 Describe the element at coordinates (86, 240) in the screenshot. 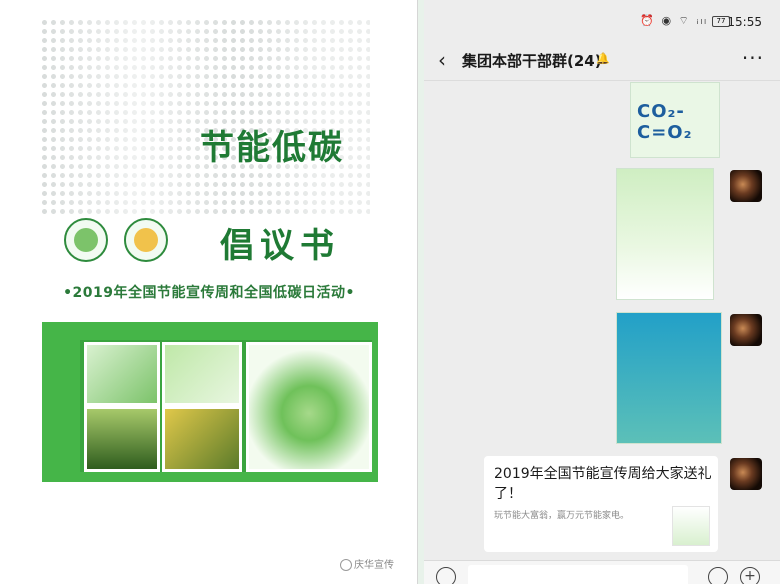

I see `org-logo-icon` at that location.